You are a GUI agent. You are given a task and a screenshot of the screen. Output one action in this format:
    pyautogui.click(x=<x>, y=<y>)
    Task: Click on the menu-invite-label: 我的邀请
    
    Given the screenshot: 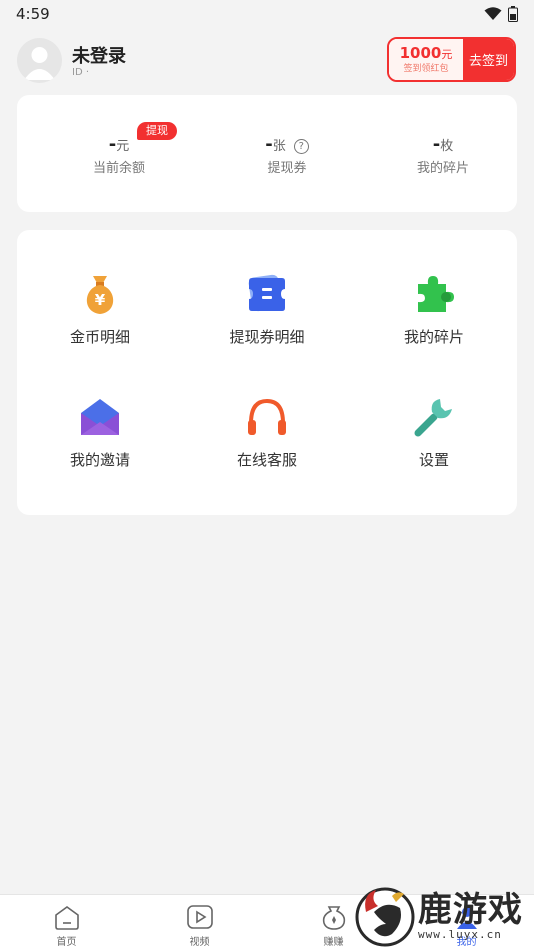 What is the action you would take?
    pyautogui.click(x=99, y=460)
    